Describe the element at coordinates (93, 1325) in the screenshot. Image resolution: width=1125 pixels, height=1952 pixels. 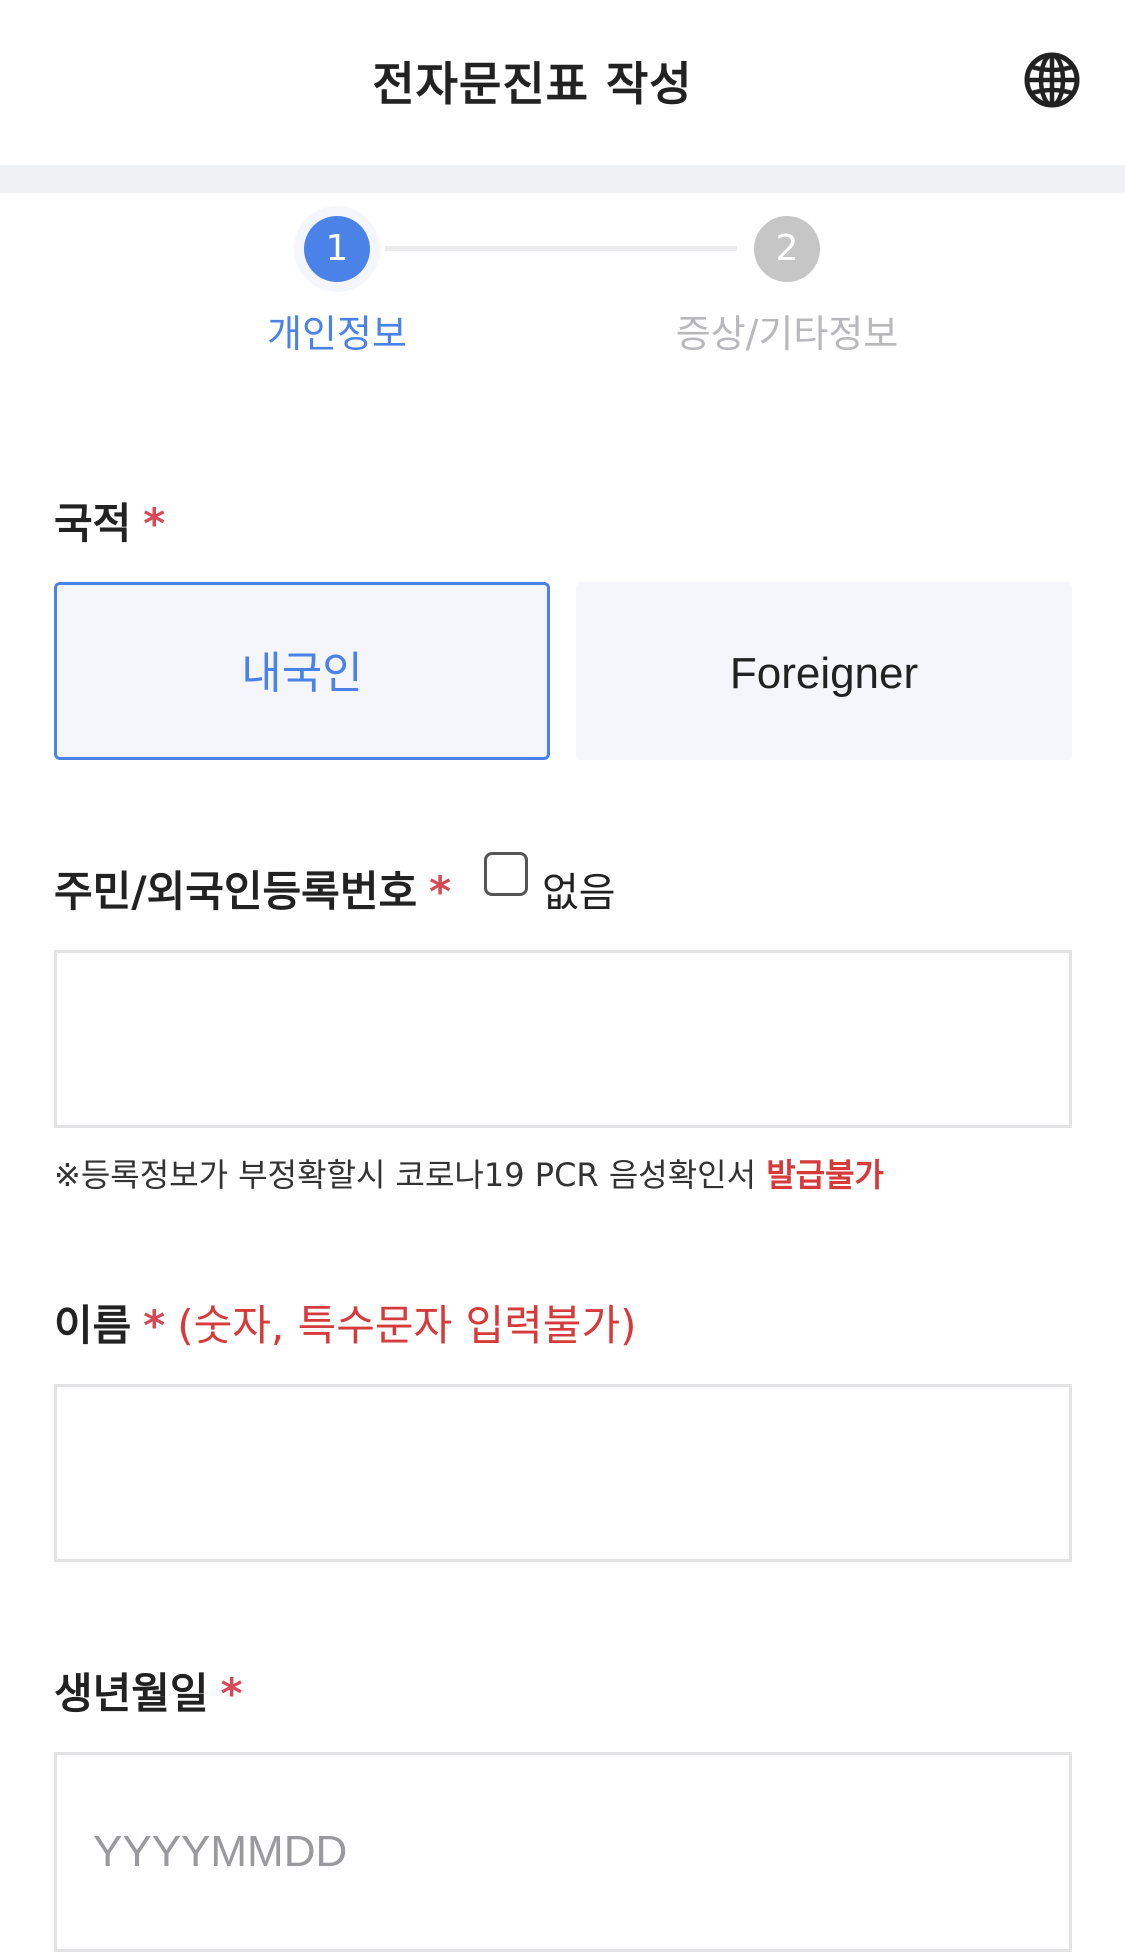
I see `name-label-text: 이름` at that location.